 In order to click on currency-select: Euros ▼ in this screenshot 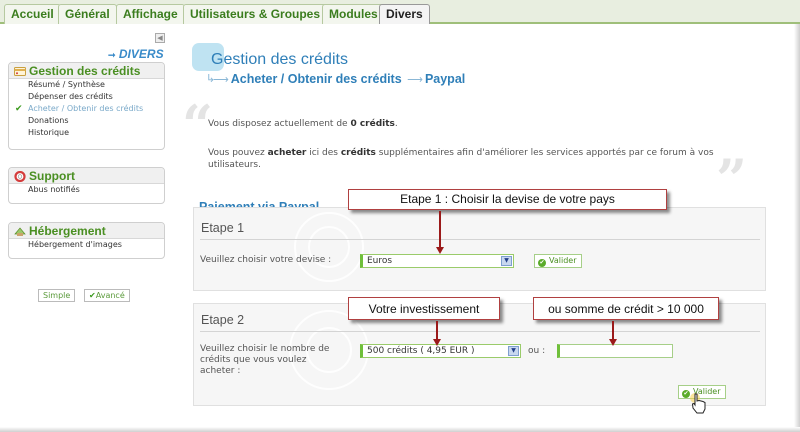, I will do `click(437, 261)`.